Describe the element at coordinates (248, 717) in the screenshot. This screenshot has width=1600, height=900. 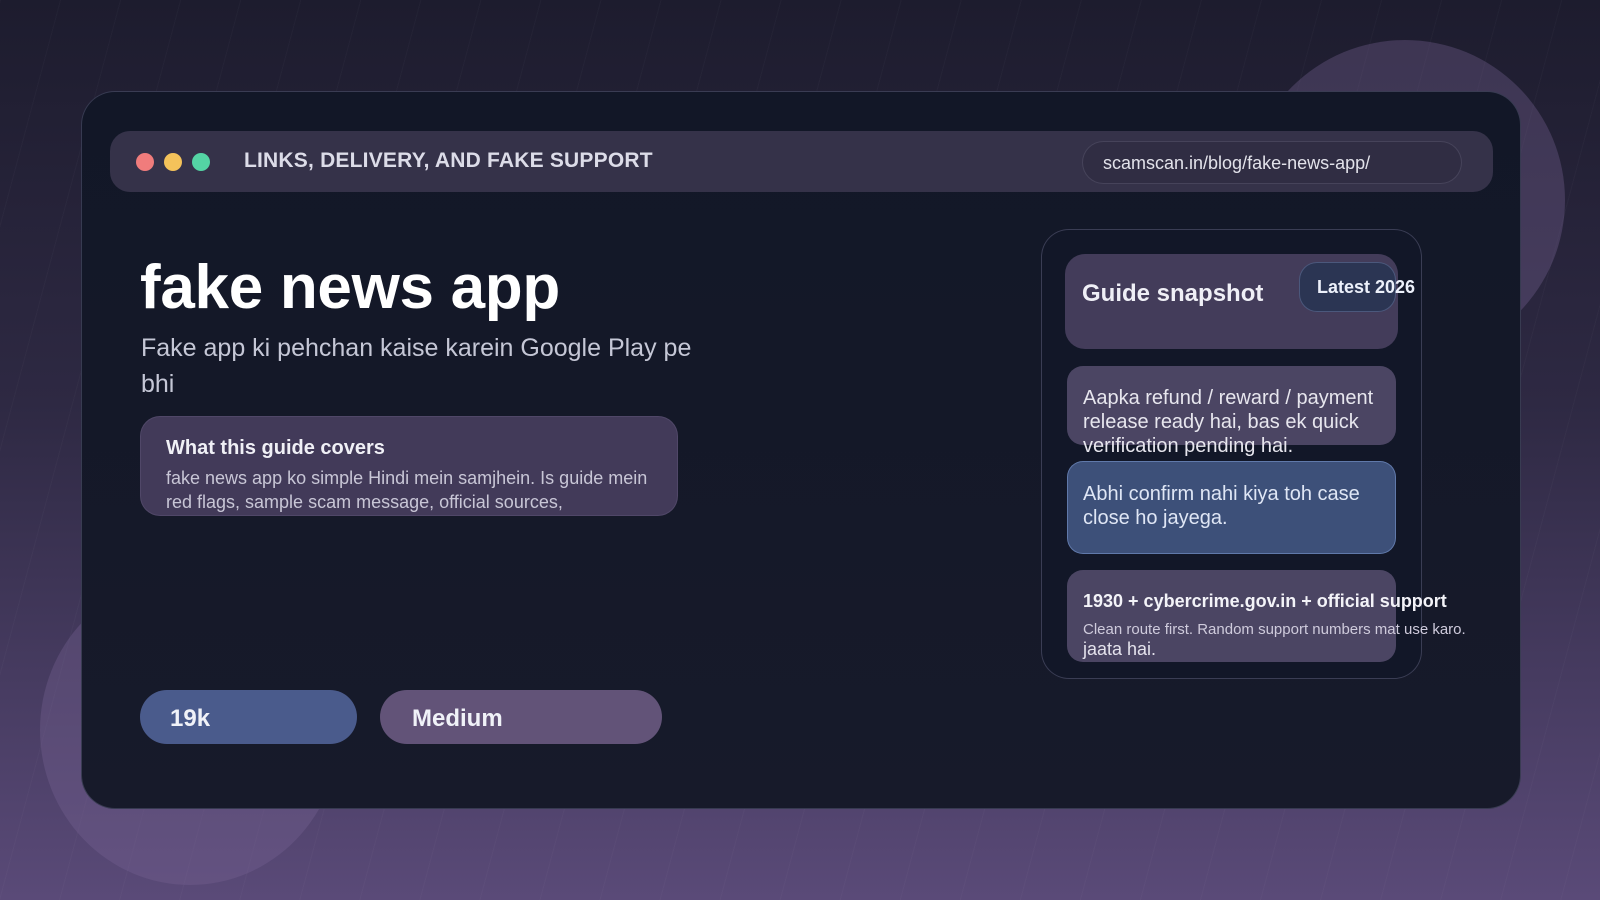
I see `views-count-pill: 19k` at that location.